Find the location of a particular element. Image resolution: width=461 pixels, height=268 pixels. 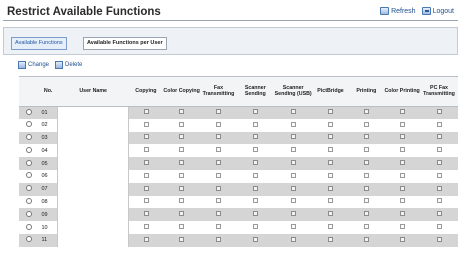

table-row: 02 is located at coordinates (238, 125).